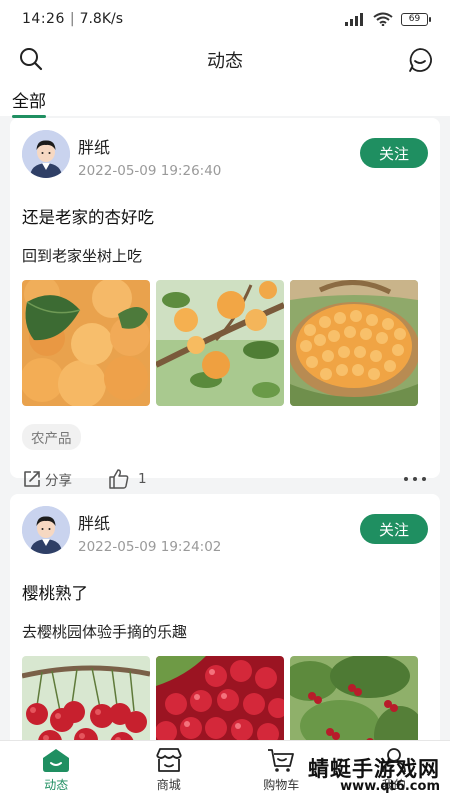 The height and width of the screenshot is (800, 450). What do you see at coordinates (58, 481) in the screenshot?
I see `share-label: 分享` at bounding box center [58, 481].